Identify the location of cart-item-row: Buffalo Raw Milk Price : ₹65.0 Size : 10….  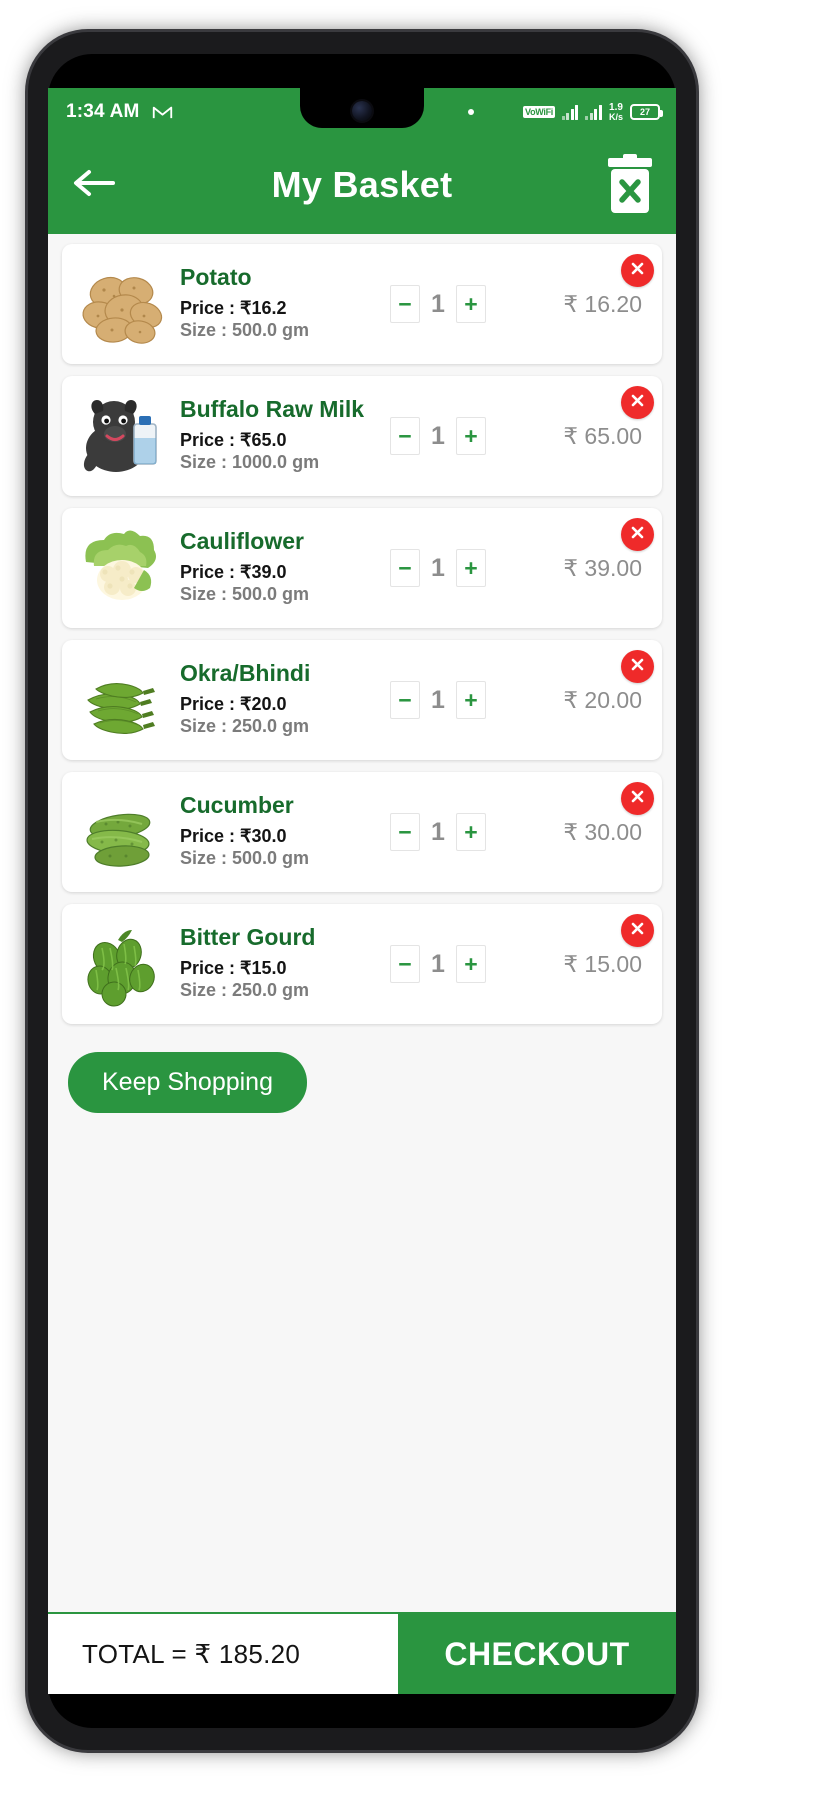
(362, 436).